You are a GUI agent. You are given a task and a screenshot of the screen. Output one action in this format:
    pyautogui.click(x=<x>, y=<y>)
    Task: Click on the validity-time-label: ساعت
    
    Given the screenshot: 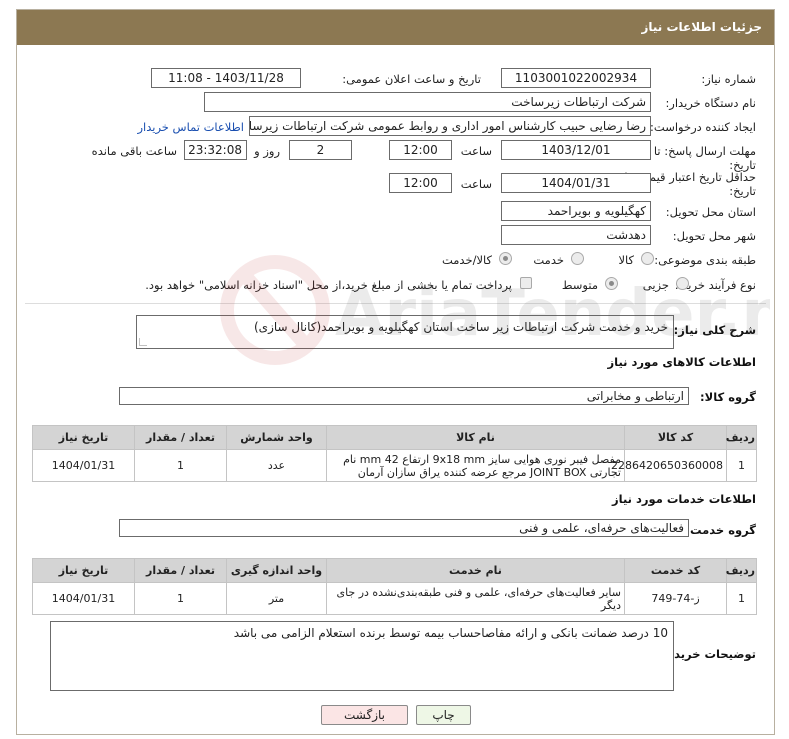 What is the action you would take?
    pyautogui.click(x=476, y=184)
    